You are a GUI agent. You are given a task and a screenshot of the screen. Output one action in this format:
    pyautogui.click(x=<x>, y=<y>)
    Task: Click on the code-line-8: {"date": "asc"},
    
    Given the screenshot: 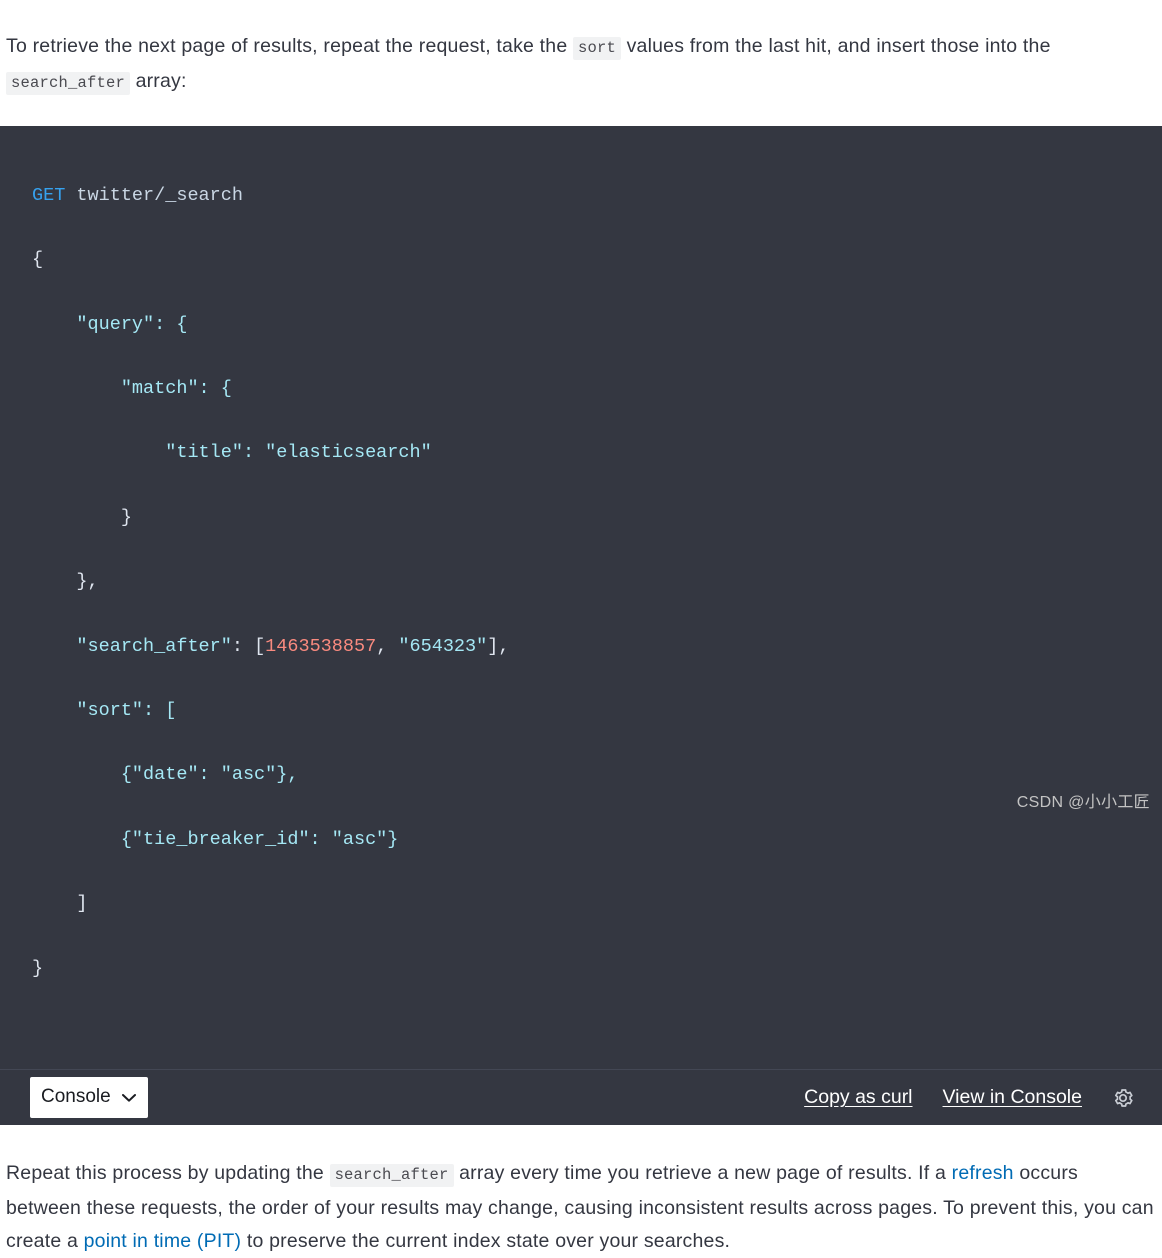 What is the action you would take?
    pyautogui.click(x=597, y=775)
    